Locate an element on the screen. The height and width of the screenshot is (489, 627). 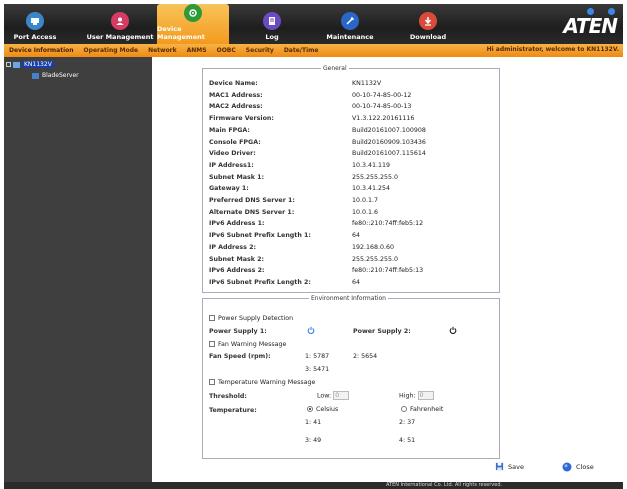
temperature-label: Temperature: is located at coordinates (233, 410).